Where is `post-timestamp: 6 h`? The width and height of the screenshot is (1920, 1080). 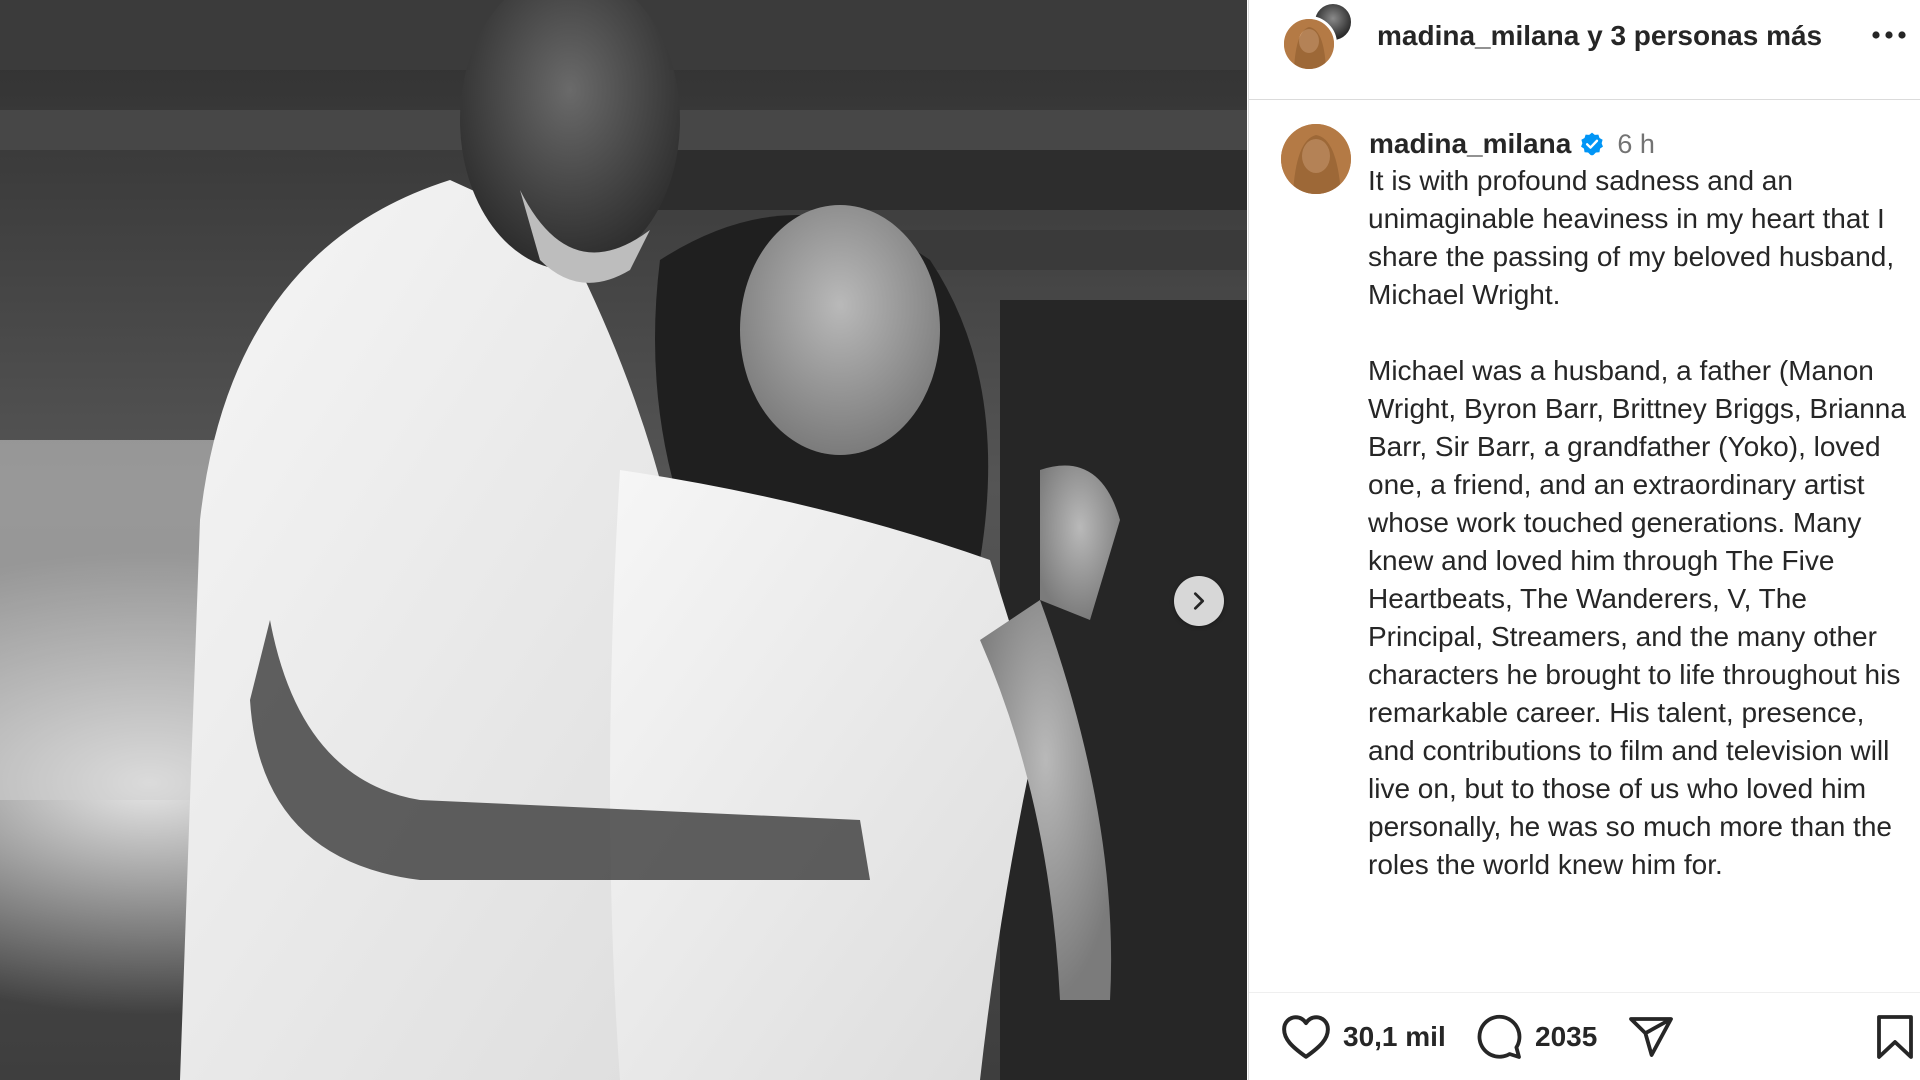
post-timestamp: 6 h is located at coordinates (1636, 144).